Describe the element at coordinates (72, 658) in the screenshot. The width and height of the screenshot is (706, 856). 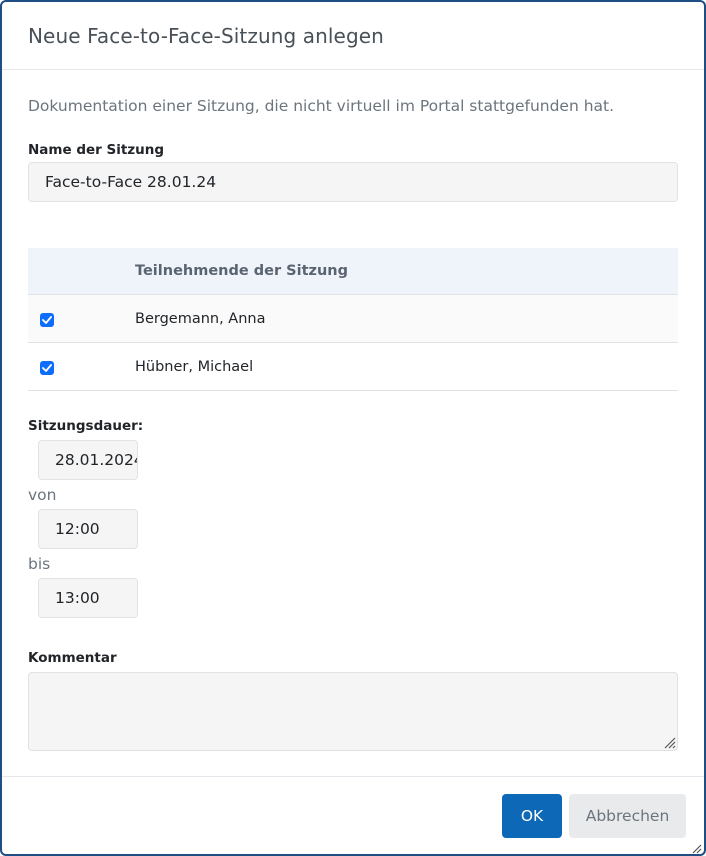
I see `comment-label: Kommentar` at that location.